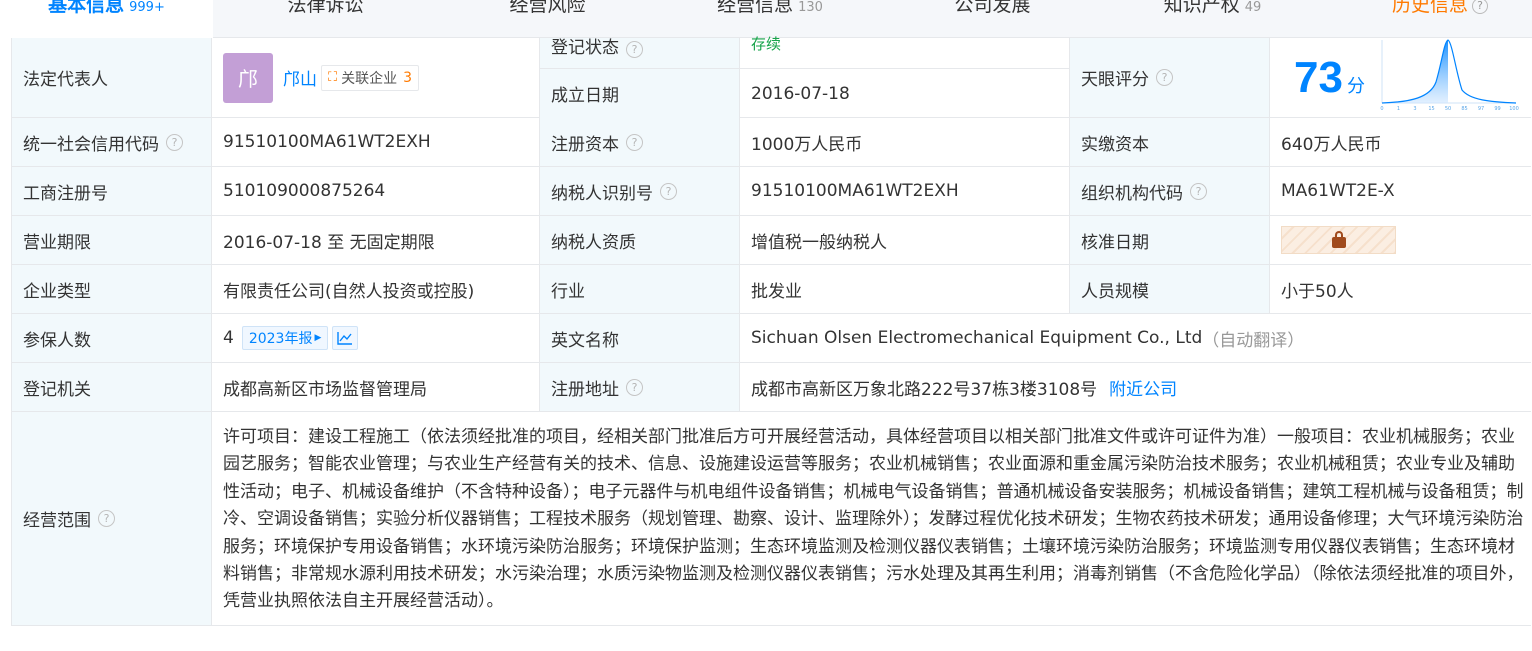 The width and height of the screenshot is (1532, 651). What do you see at coordinates (1253, 7) in the screenshot?
I see `tab-count: 49` at bounding box center [1253, 7].